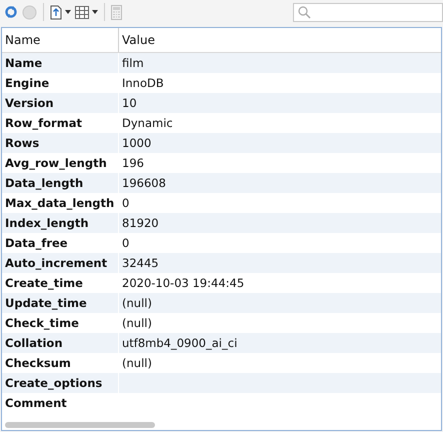 This screenshot has height=432, width=443. I want to click on property-value: InnoDB, so click(143, 83).